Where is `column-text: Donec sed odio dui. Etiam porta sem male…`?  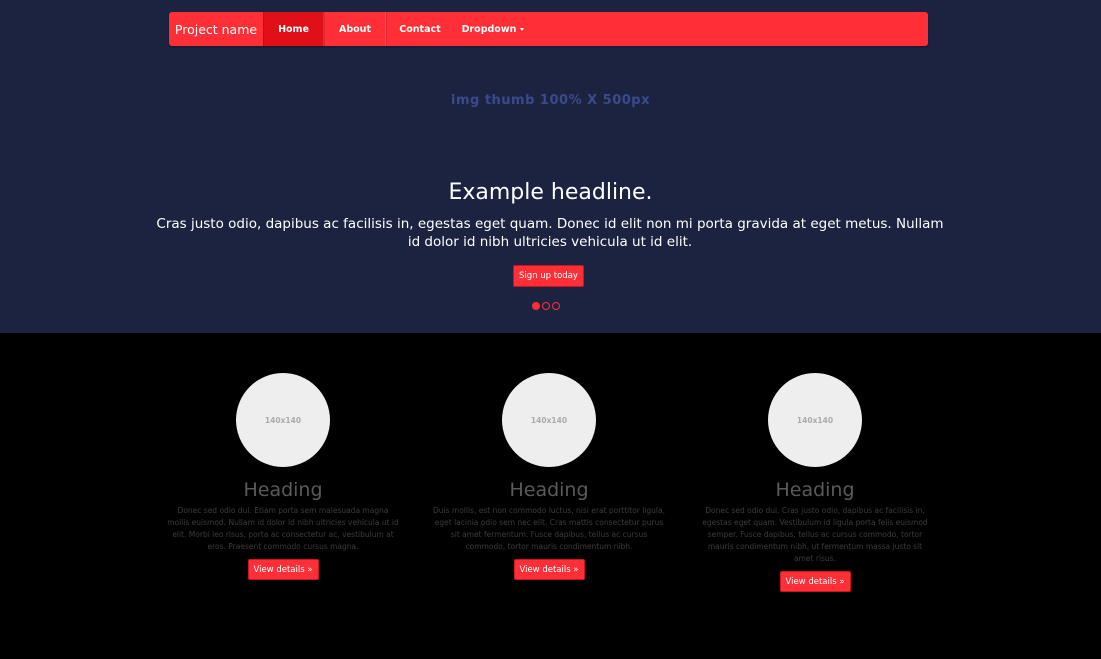 column-text: Donec sed odio dui. Etiam porta sem male… is located at coordinates (283, 528).